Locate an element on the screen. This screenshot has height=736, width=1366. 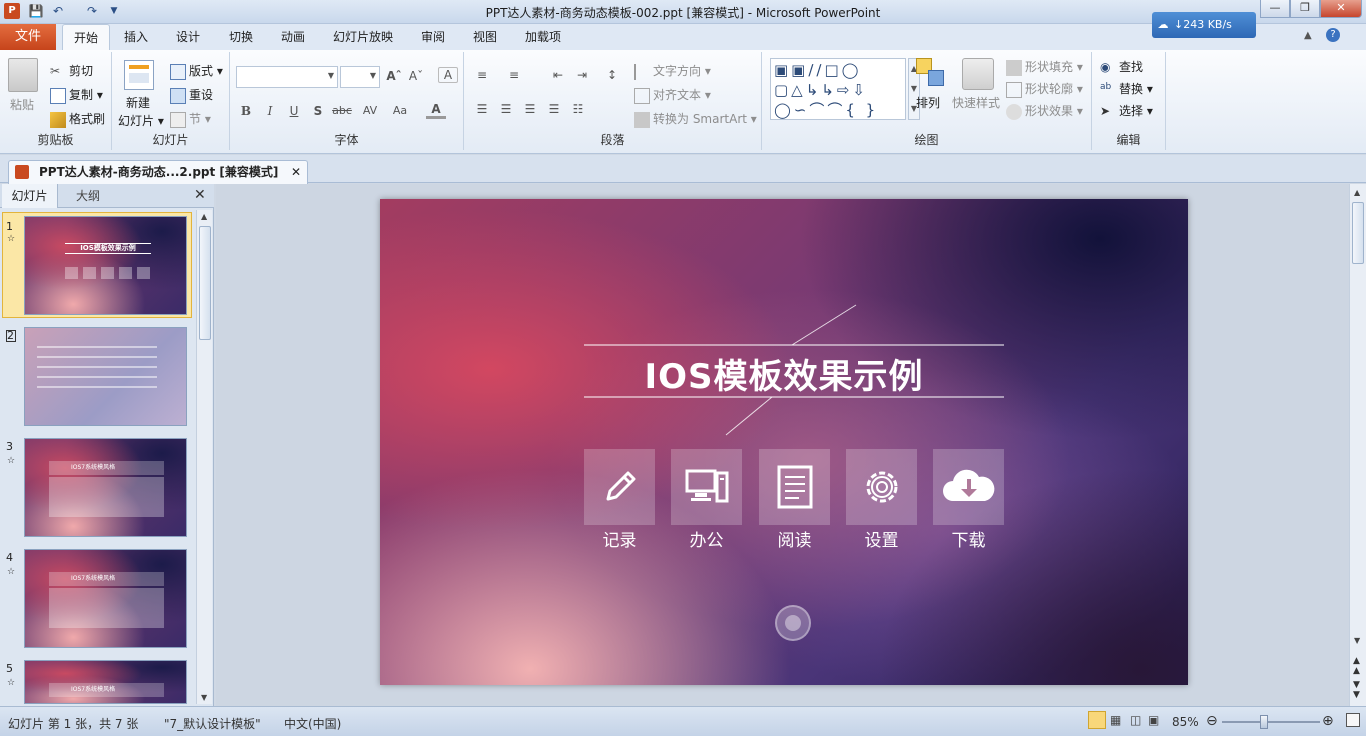
layout-button: 版式 ▾ is located at coordinates (196, 71).